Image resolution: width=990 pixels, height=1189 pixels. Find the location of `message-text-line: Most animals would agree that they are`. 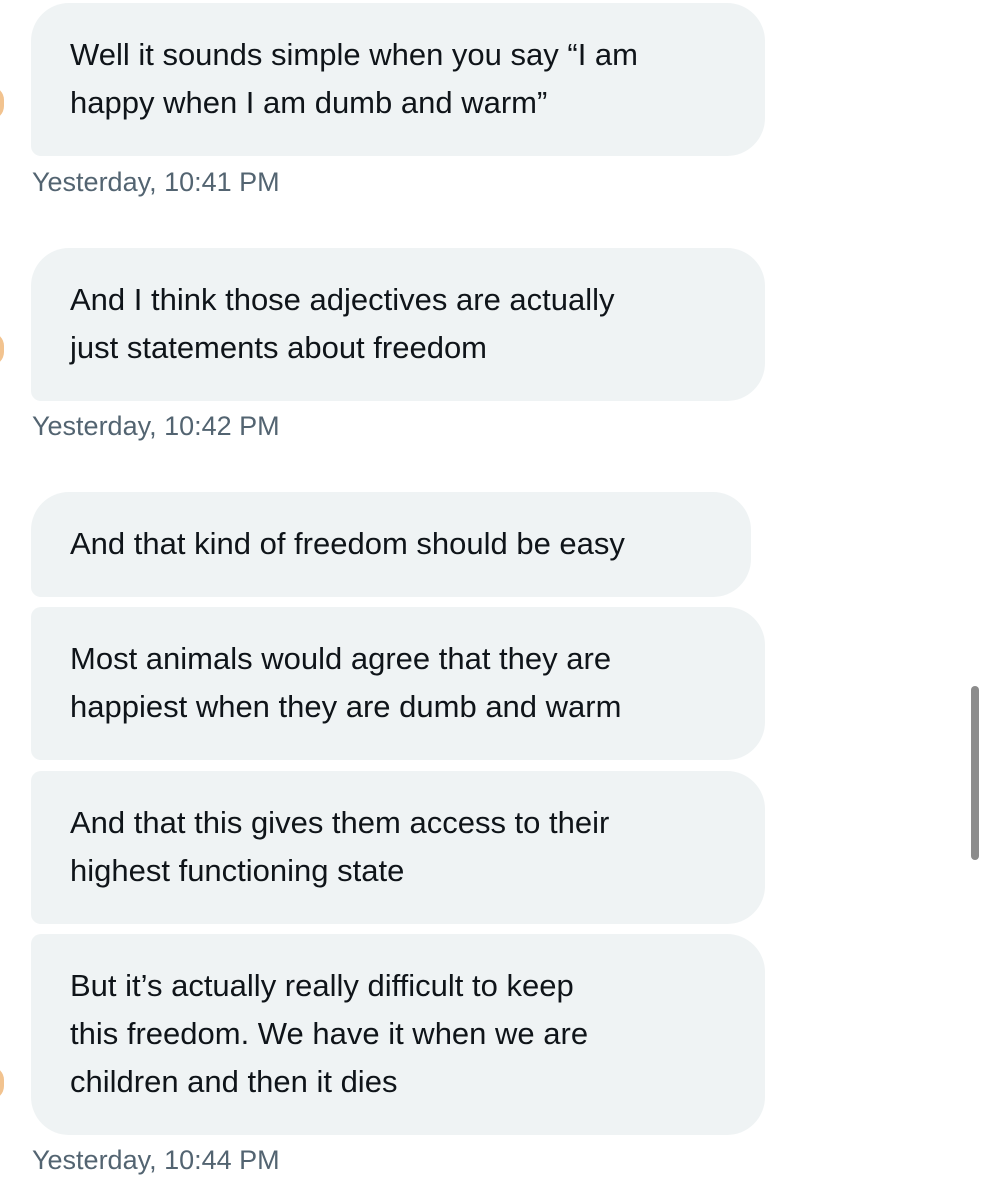

message-text-line: Most animals would agree that they are is located at coordinates (341, 658).